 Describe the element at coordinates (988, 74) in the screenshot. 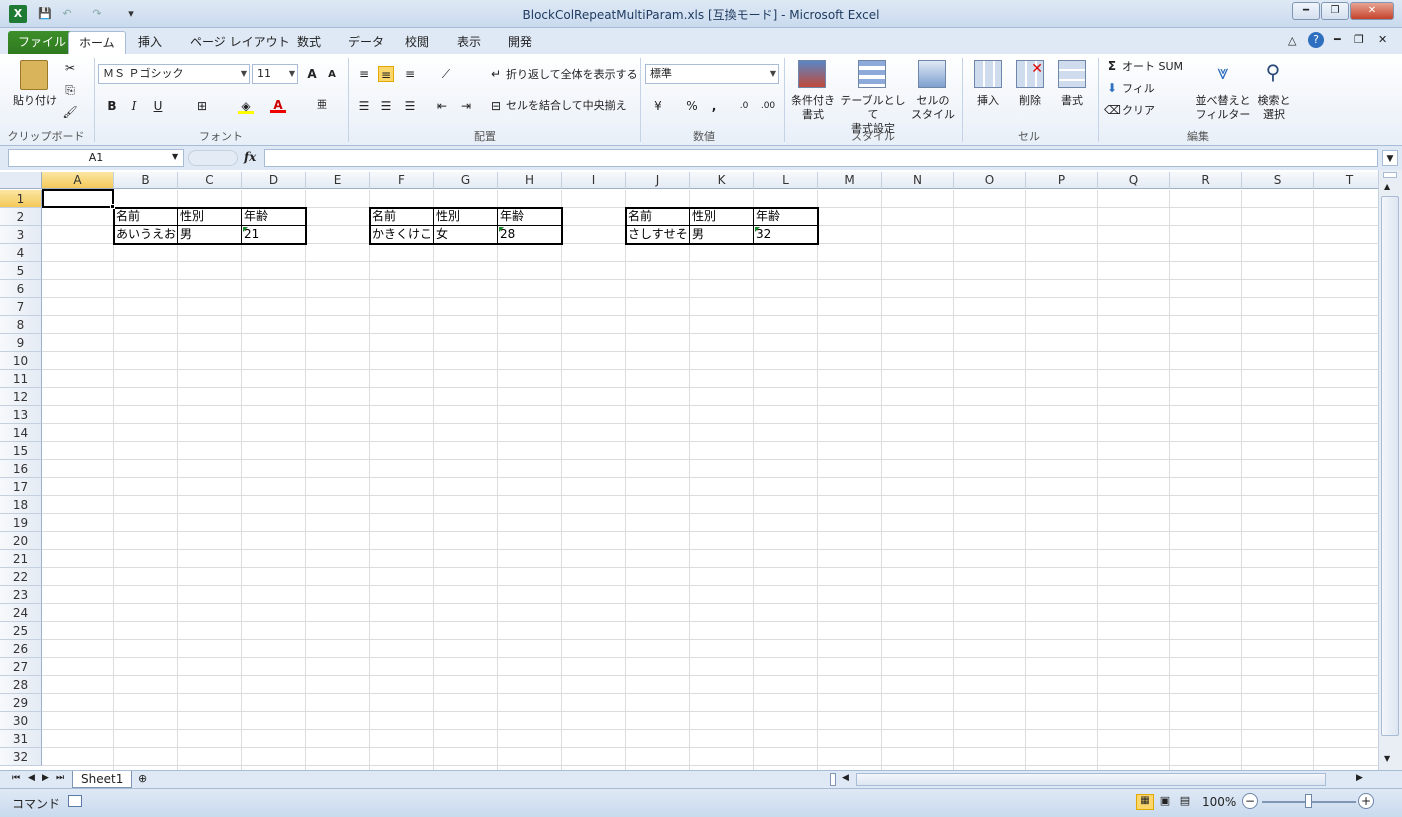

I see `insert-cells-icon` at that location.